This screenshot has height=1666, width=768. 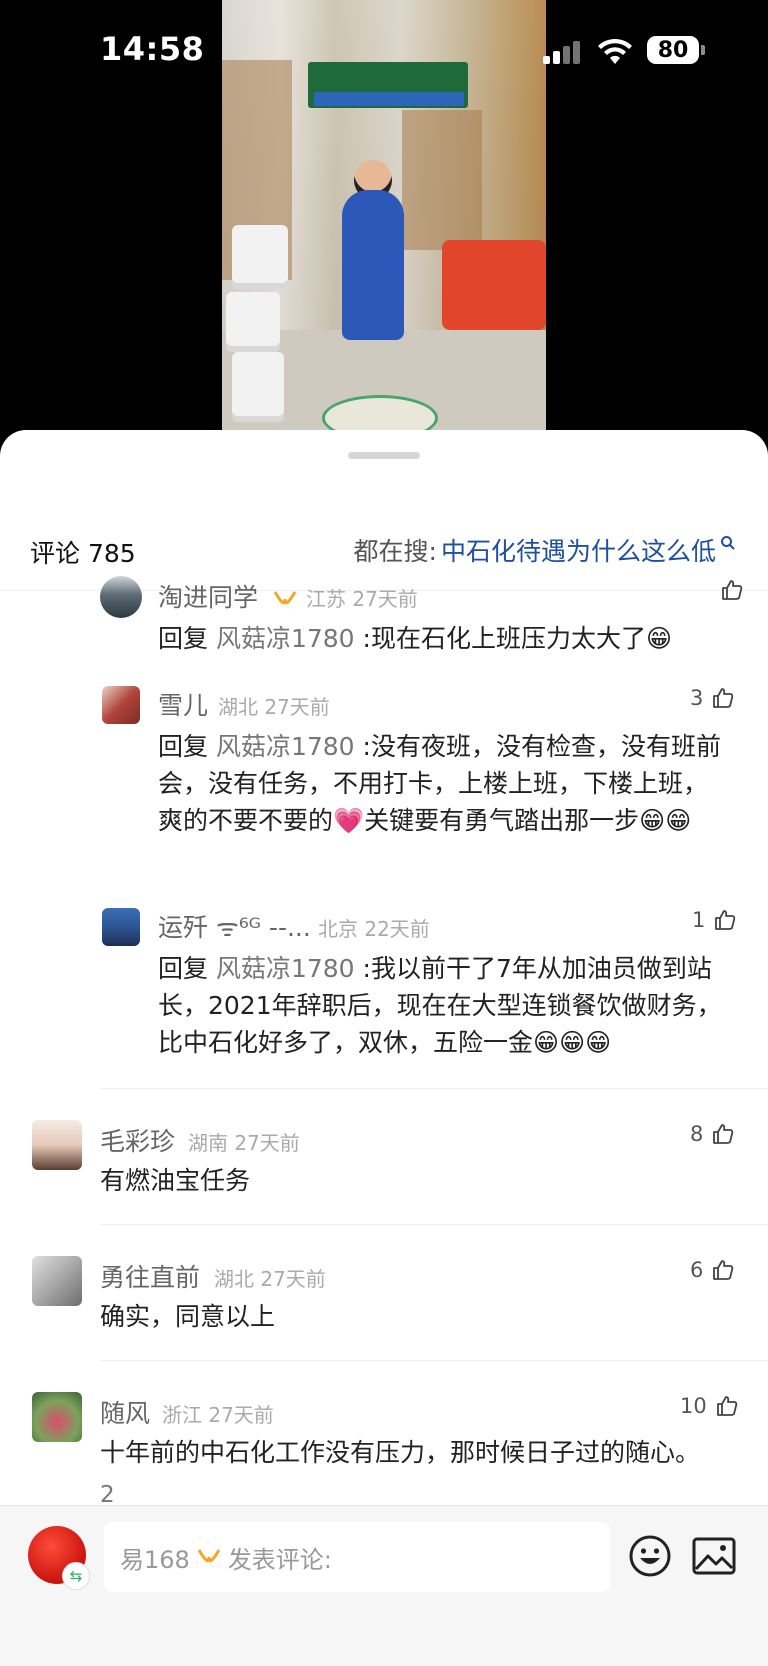 I want to click on comment-text: 回复 风菇凉1780 :现在石化上班压力太大了😁, so click(x=415, y=638).